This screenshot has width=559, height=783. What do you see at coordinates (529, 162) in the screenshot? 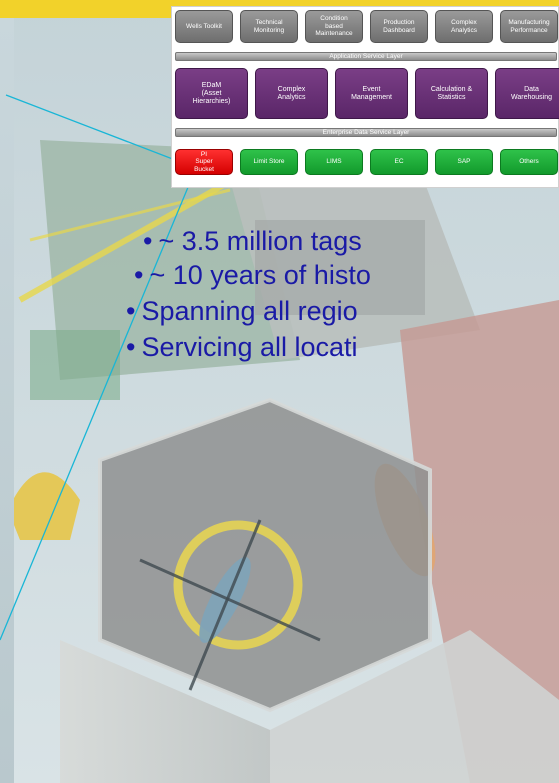
I see `tile-others: Others` at bounding box center [529, 162].